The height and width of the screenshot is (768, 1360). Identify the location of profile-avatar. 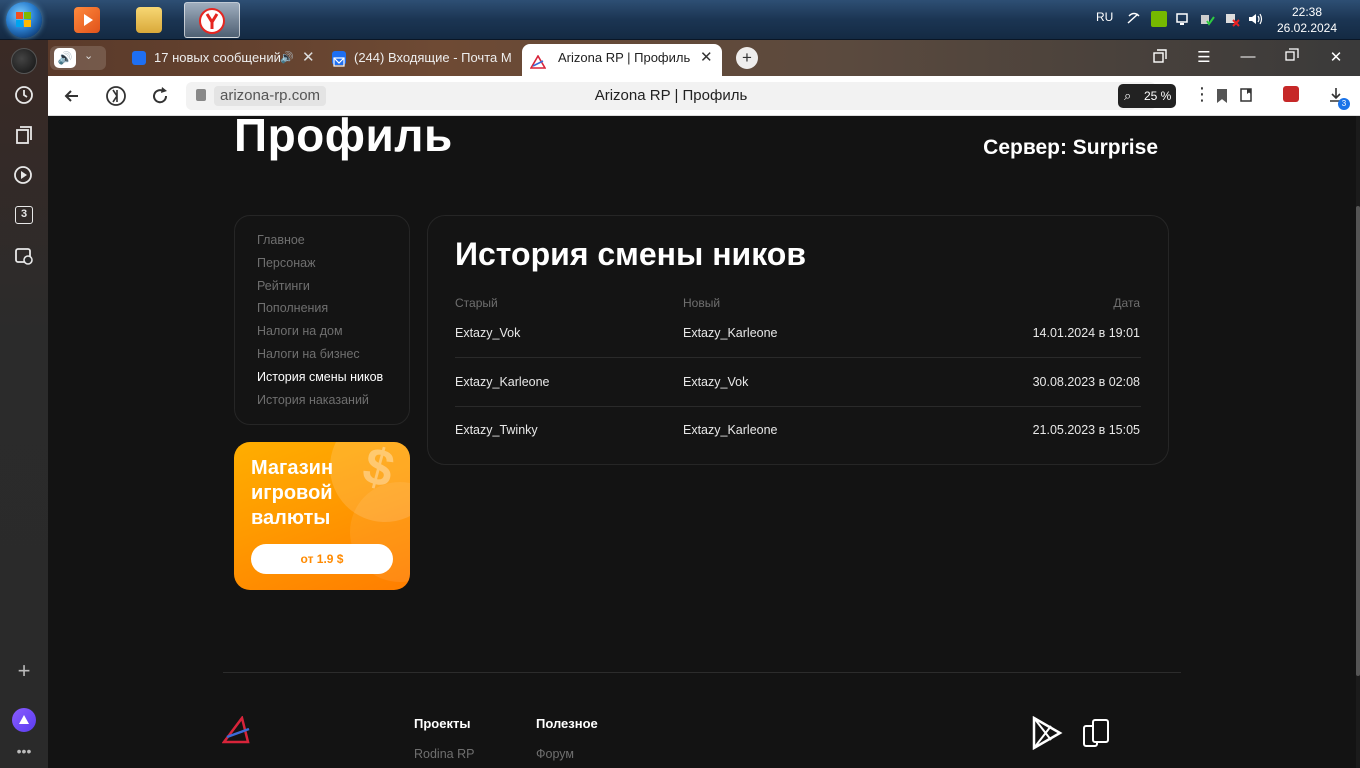
(24, 61).